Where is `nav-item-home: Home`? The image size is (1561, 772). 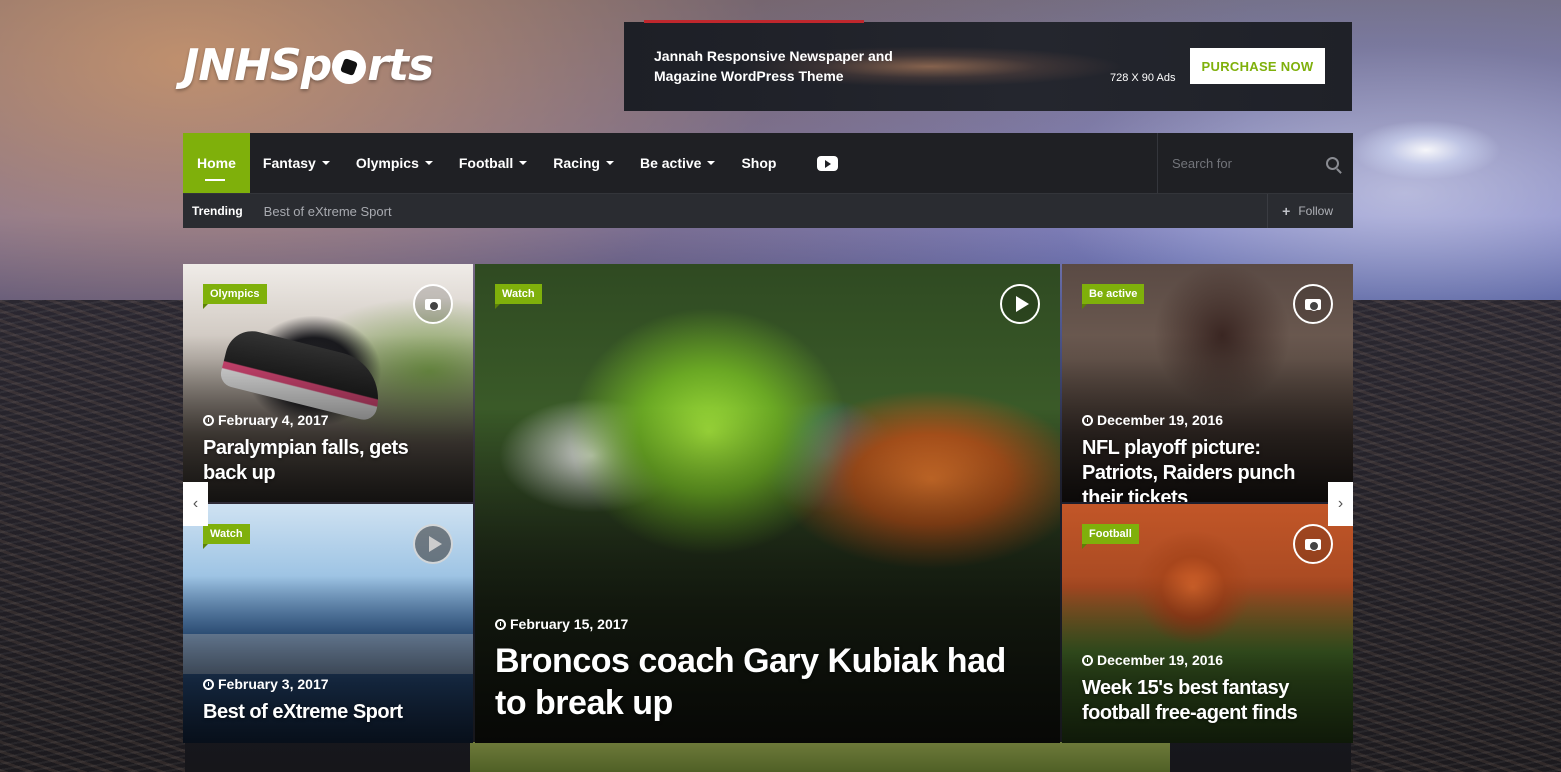
nav-item-home: Home is located at coordinates (216, 163).